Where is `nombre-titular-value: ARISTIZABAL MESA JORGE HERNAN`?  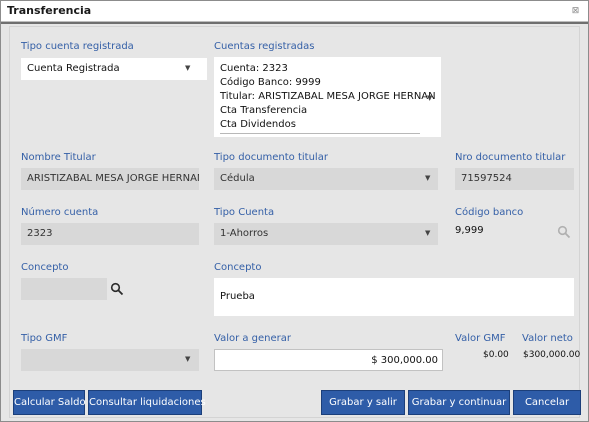 nombre-titular-value: ARISTIZABAL MESA JORGE HERNAN is located at coordinates (113, 178).